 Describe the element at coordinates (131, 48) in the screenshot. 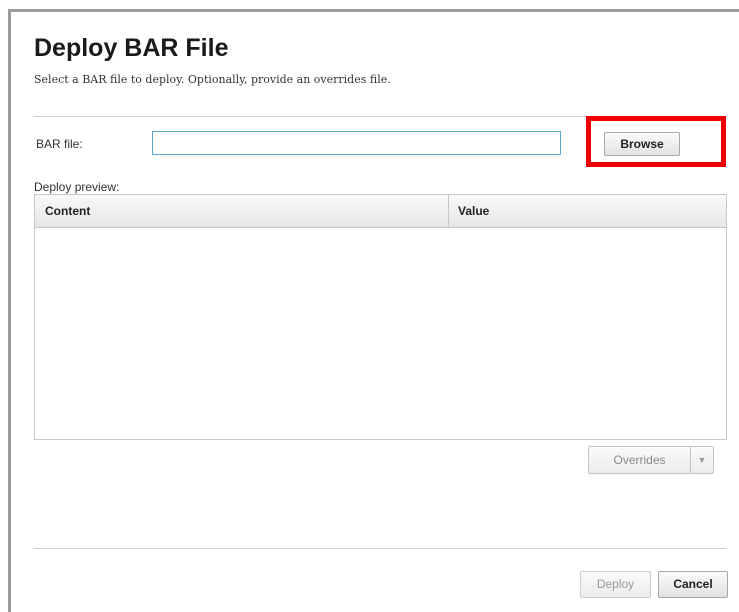

I see `dialog-title: Deploy BAR File` at that location.